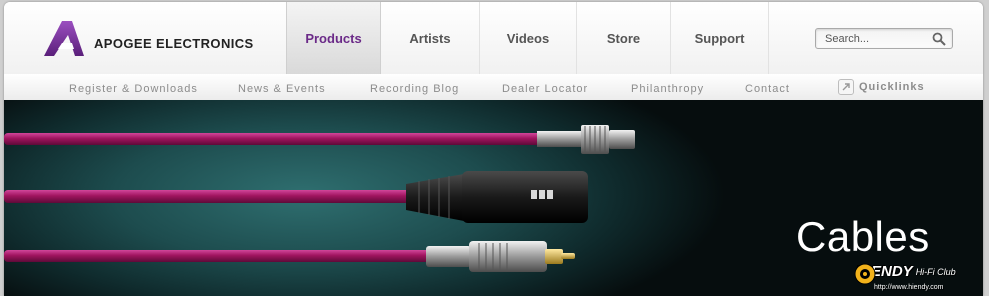 The image size is (989, 296). What do you see at coordinates (289, 256) in the screenshot?
I see `rca-cable` at bounding box center [289, 256].